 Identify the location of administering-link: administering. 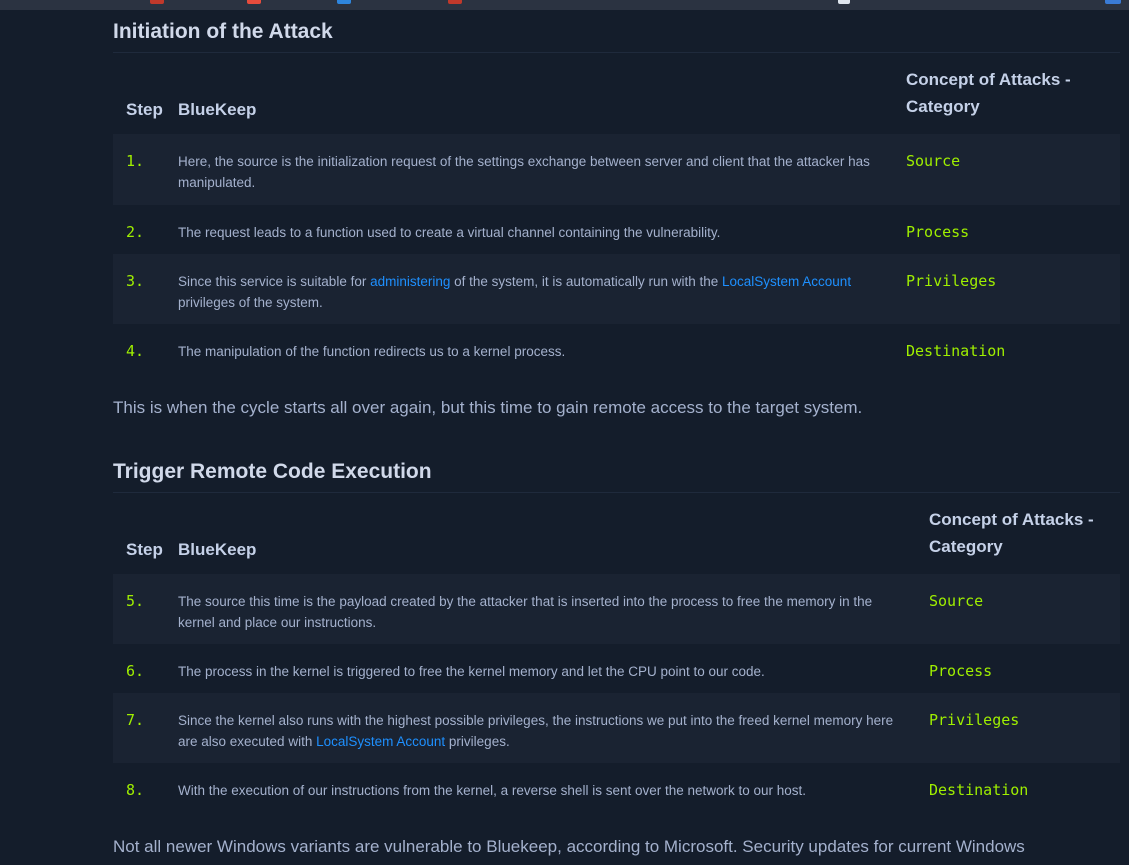
(410, 281).